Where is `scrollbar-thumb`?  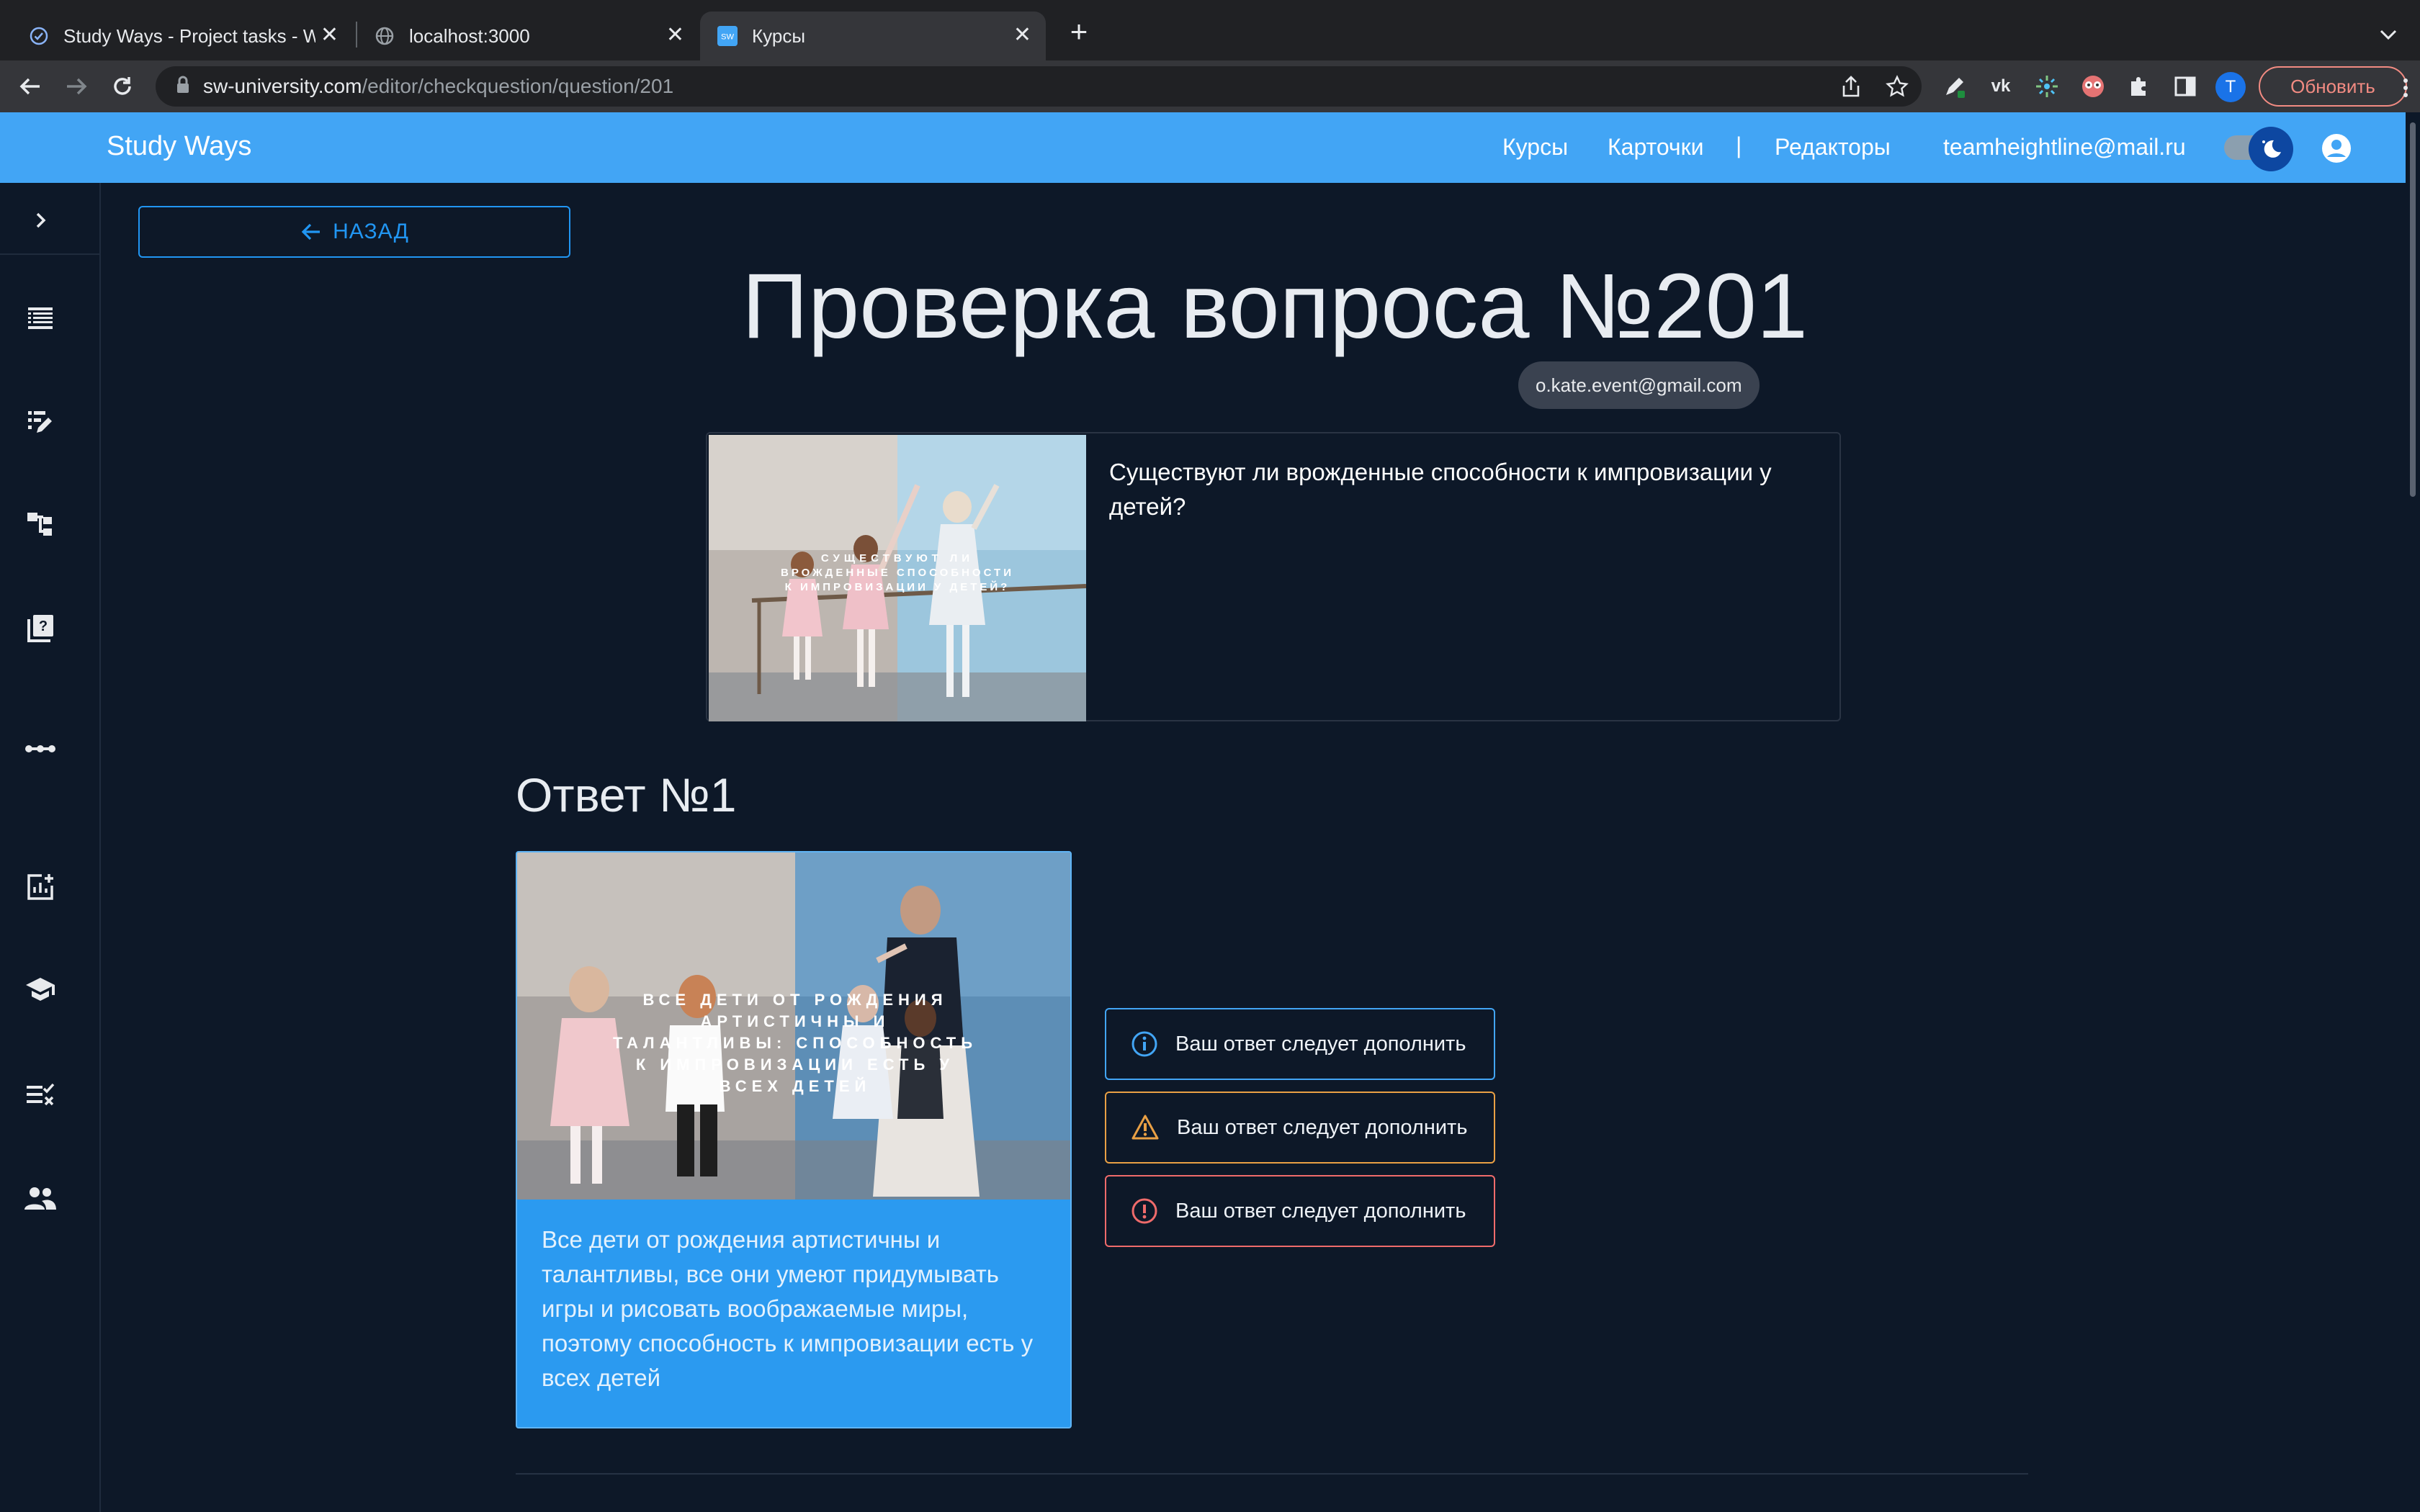 scrollbar-thumb is located at coordinates (2413, 309).